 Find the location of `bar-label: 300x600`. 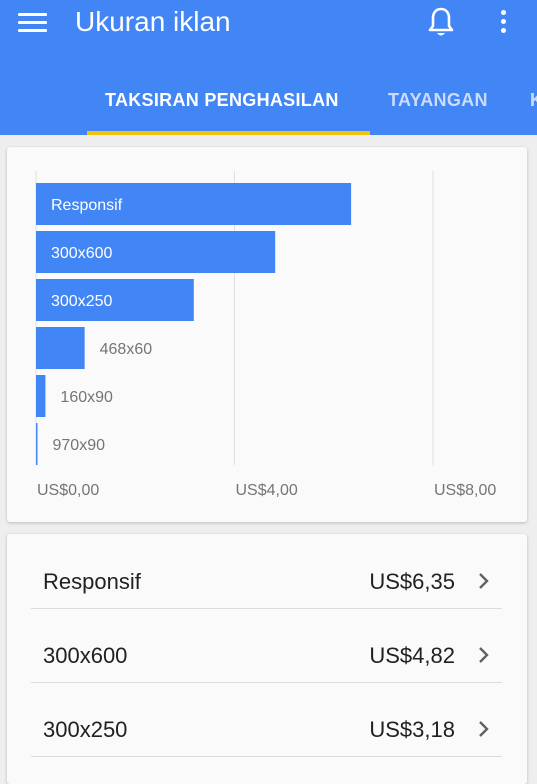

bar-label: 300x600 is located at coordinates (81, 253).